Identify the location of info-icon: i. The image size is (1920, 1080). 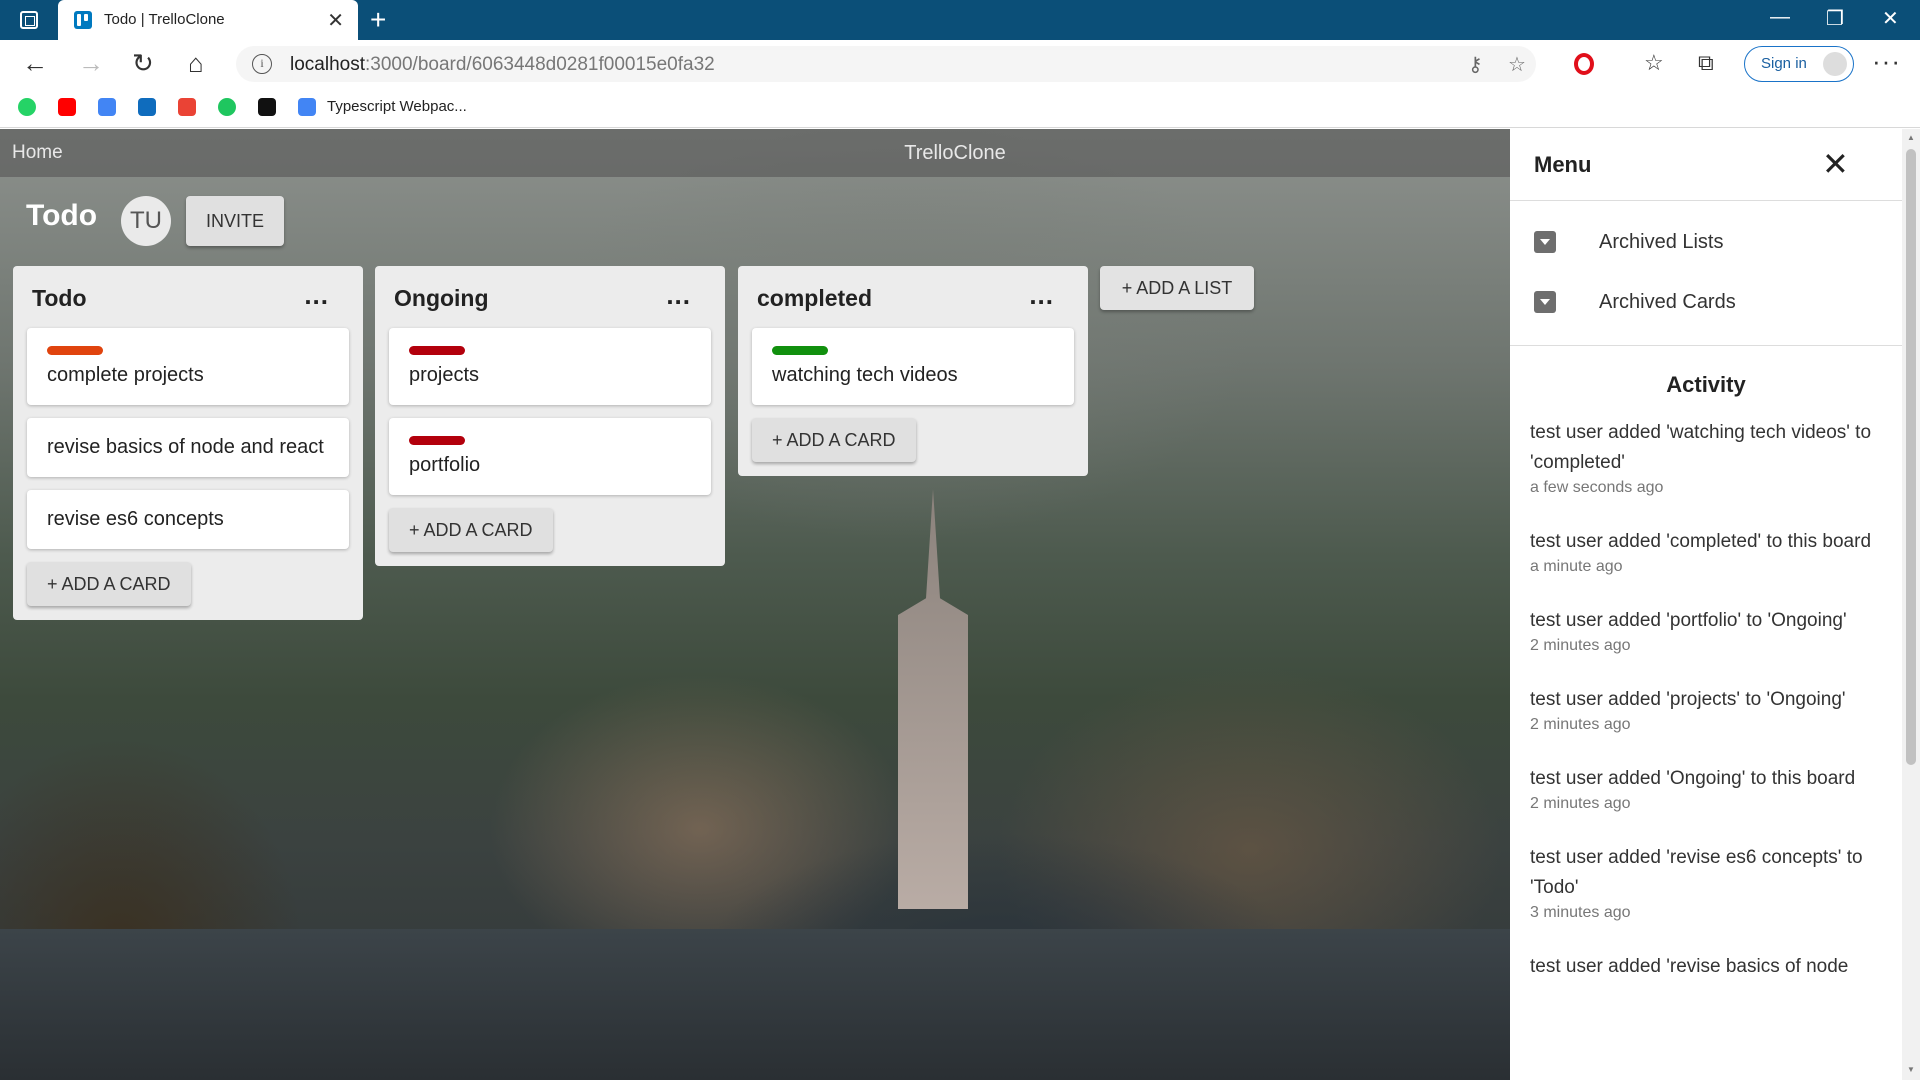
(262, 64).